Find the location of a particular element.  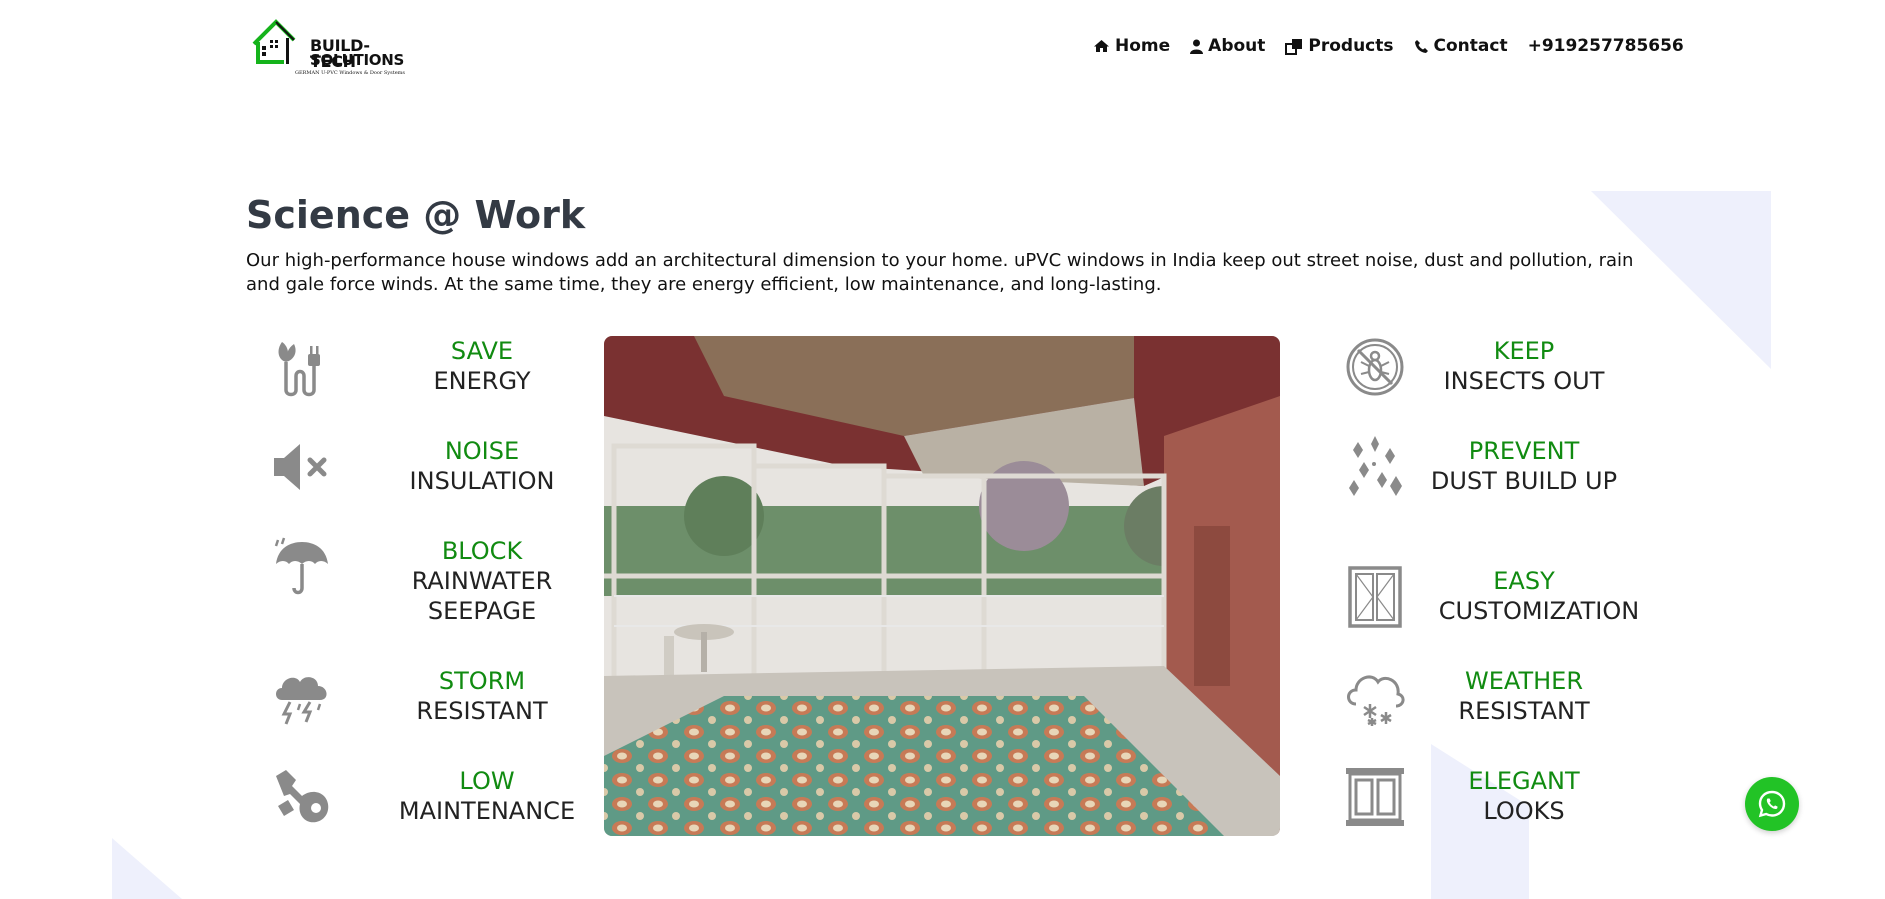

feature-easy-customization-label: EASY CUSTOMIZATION is located at coordinates (1539, 596).